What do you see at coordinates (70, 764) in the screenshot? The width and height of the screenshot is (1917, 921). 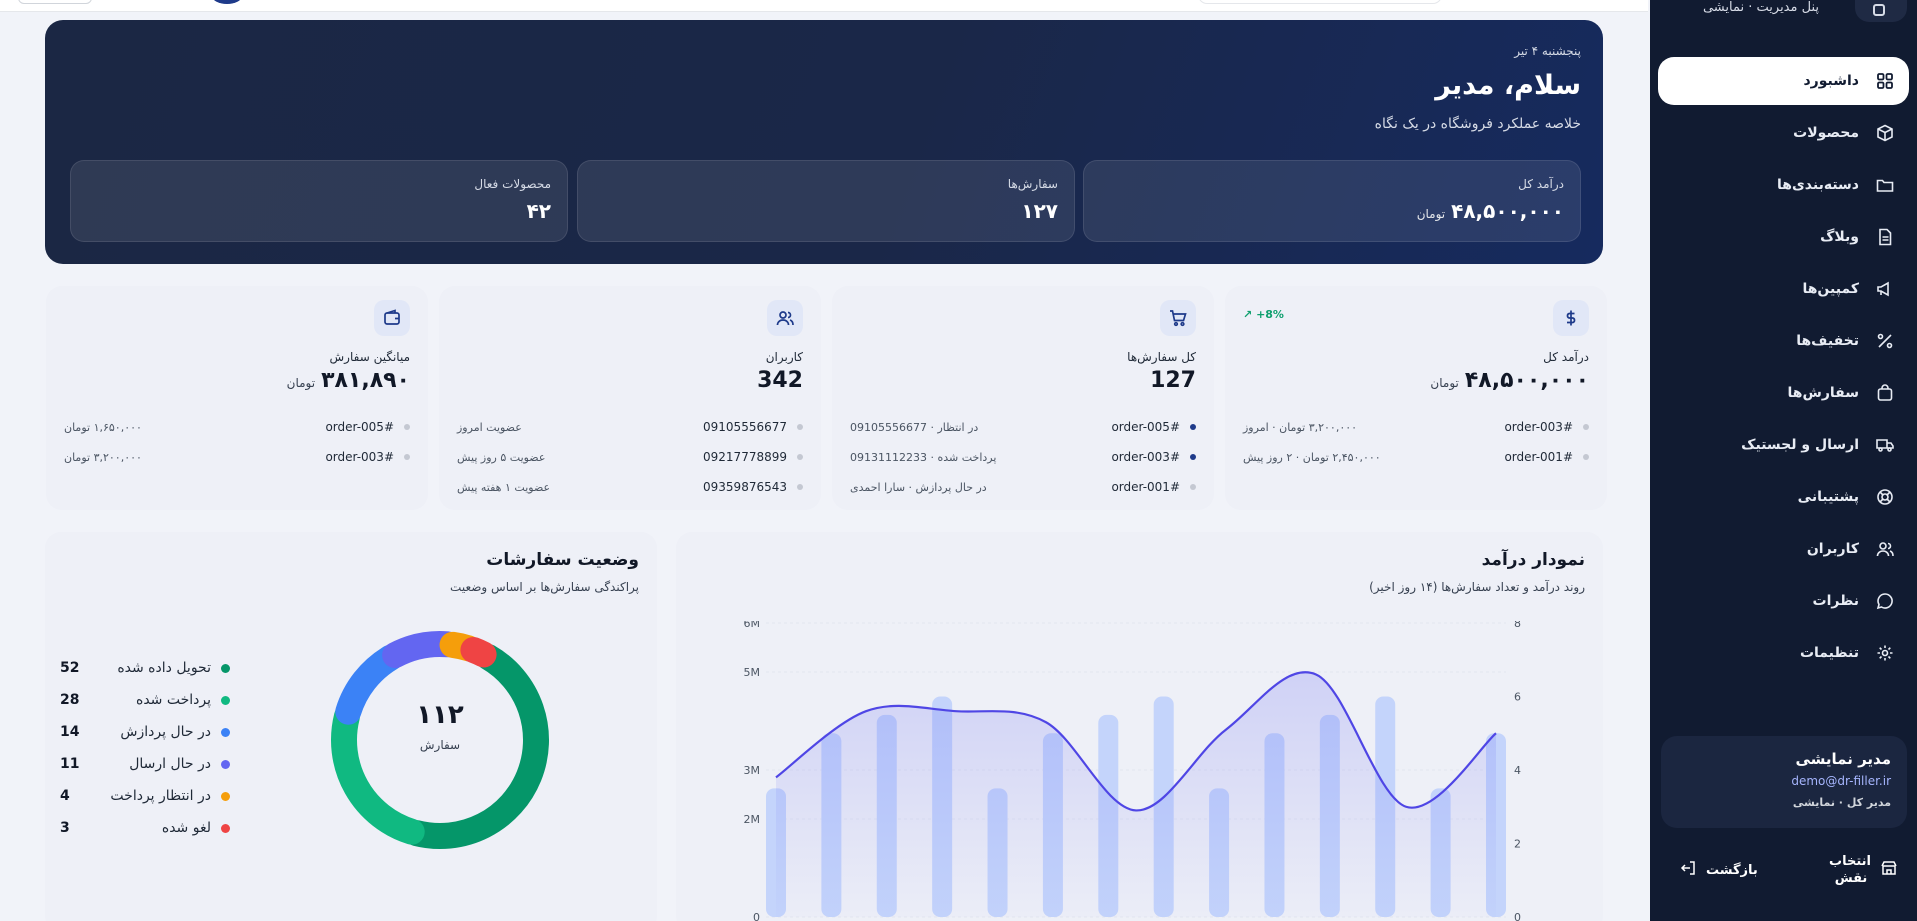 I see `legend-value: 11` at bounding box center [70, 764].